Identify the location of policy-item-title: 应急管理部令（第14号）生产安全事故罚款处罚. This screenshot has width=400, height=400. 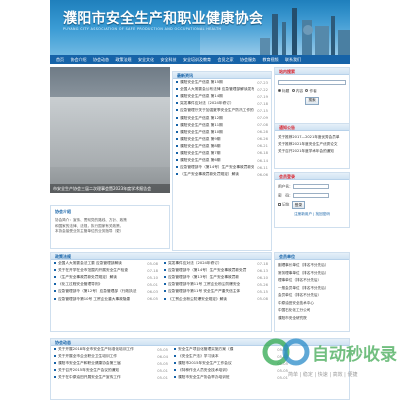
(207, 270).